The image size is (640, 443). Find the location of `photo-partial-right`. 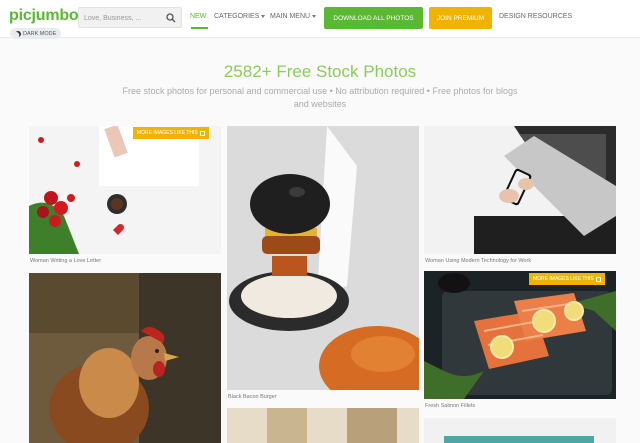

photo-partial-right is located at coordinates (520, 430).